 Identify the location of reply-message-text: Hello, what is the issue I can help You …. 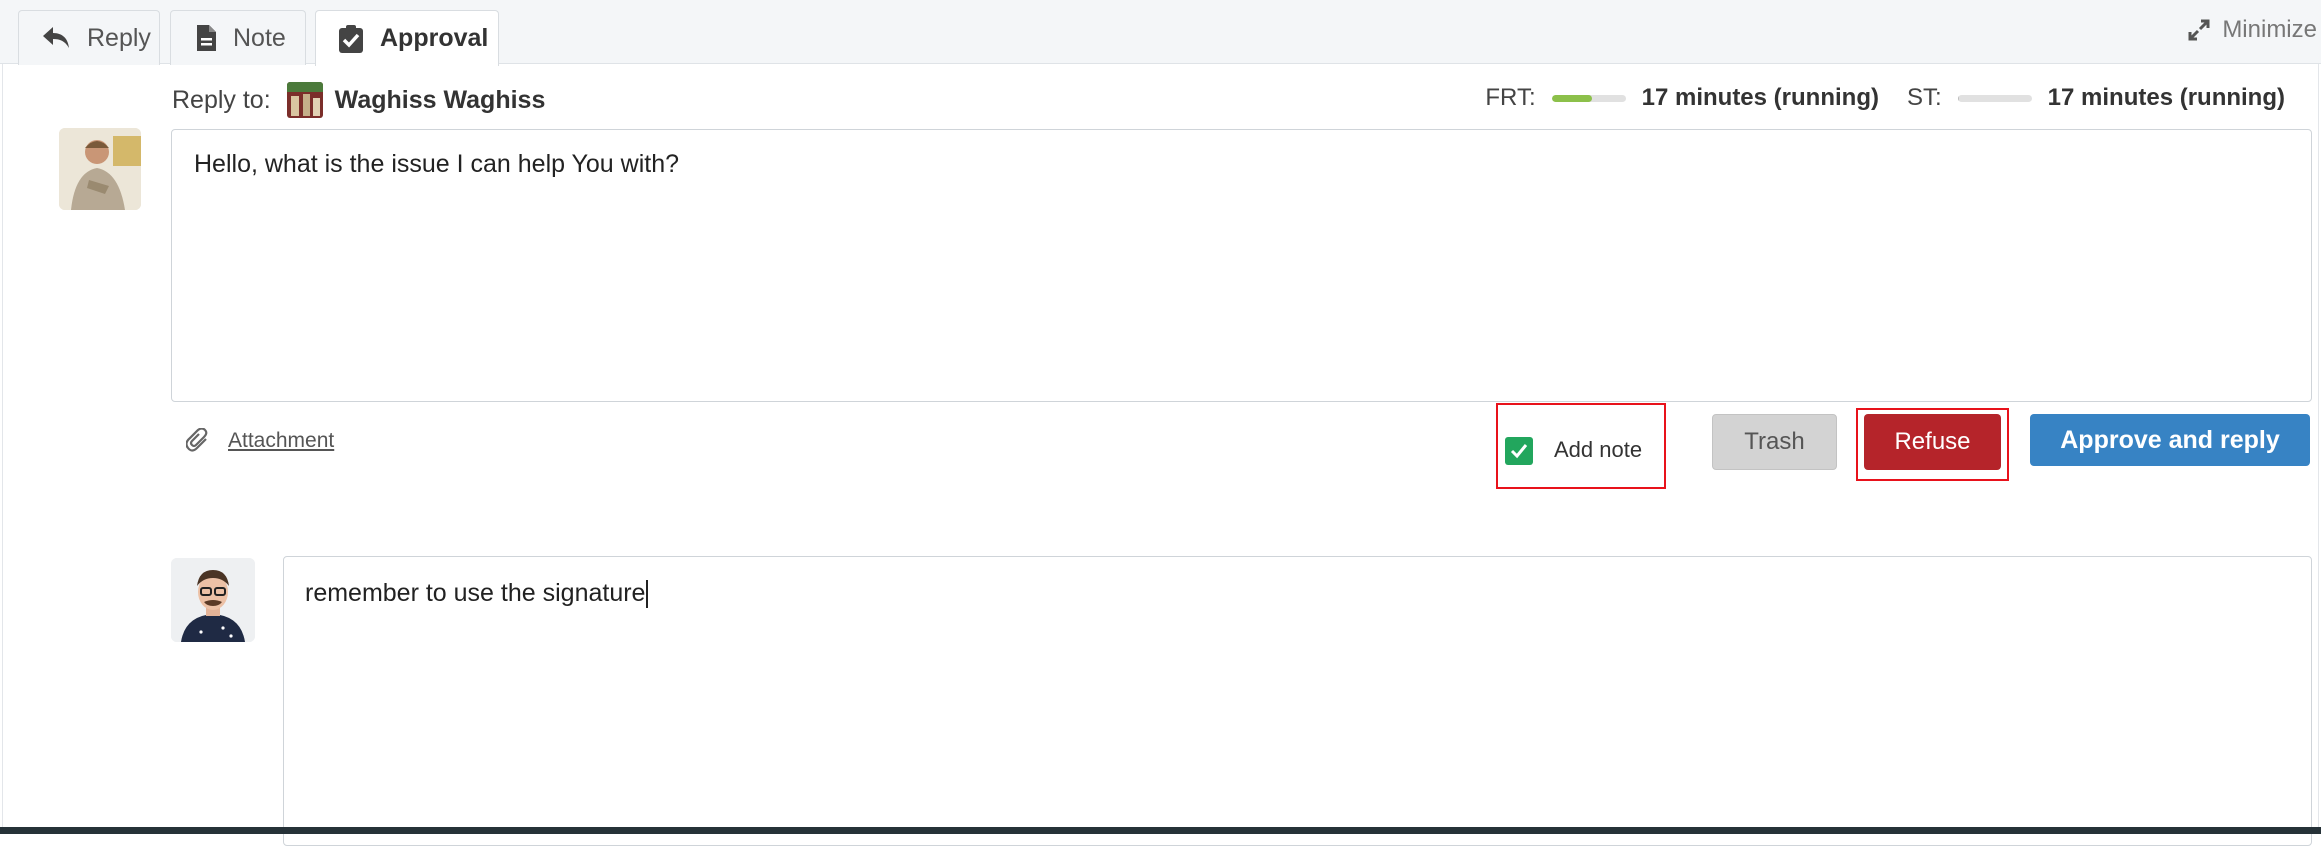
(437, 164).